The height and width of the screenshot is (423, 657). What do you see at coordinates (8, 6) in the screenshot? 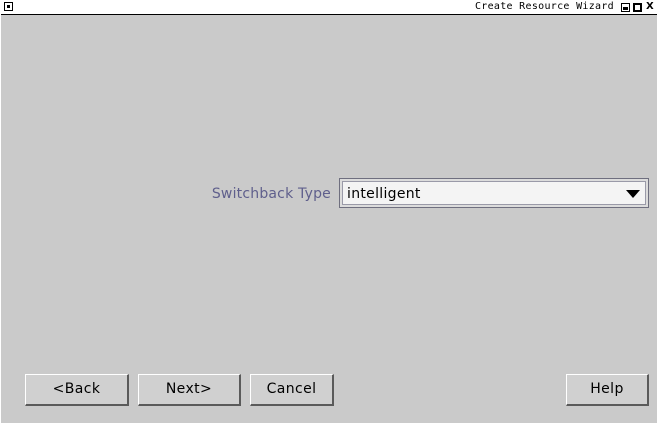
I see `window-menu-icon` at bounding box center [8, 6].